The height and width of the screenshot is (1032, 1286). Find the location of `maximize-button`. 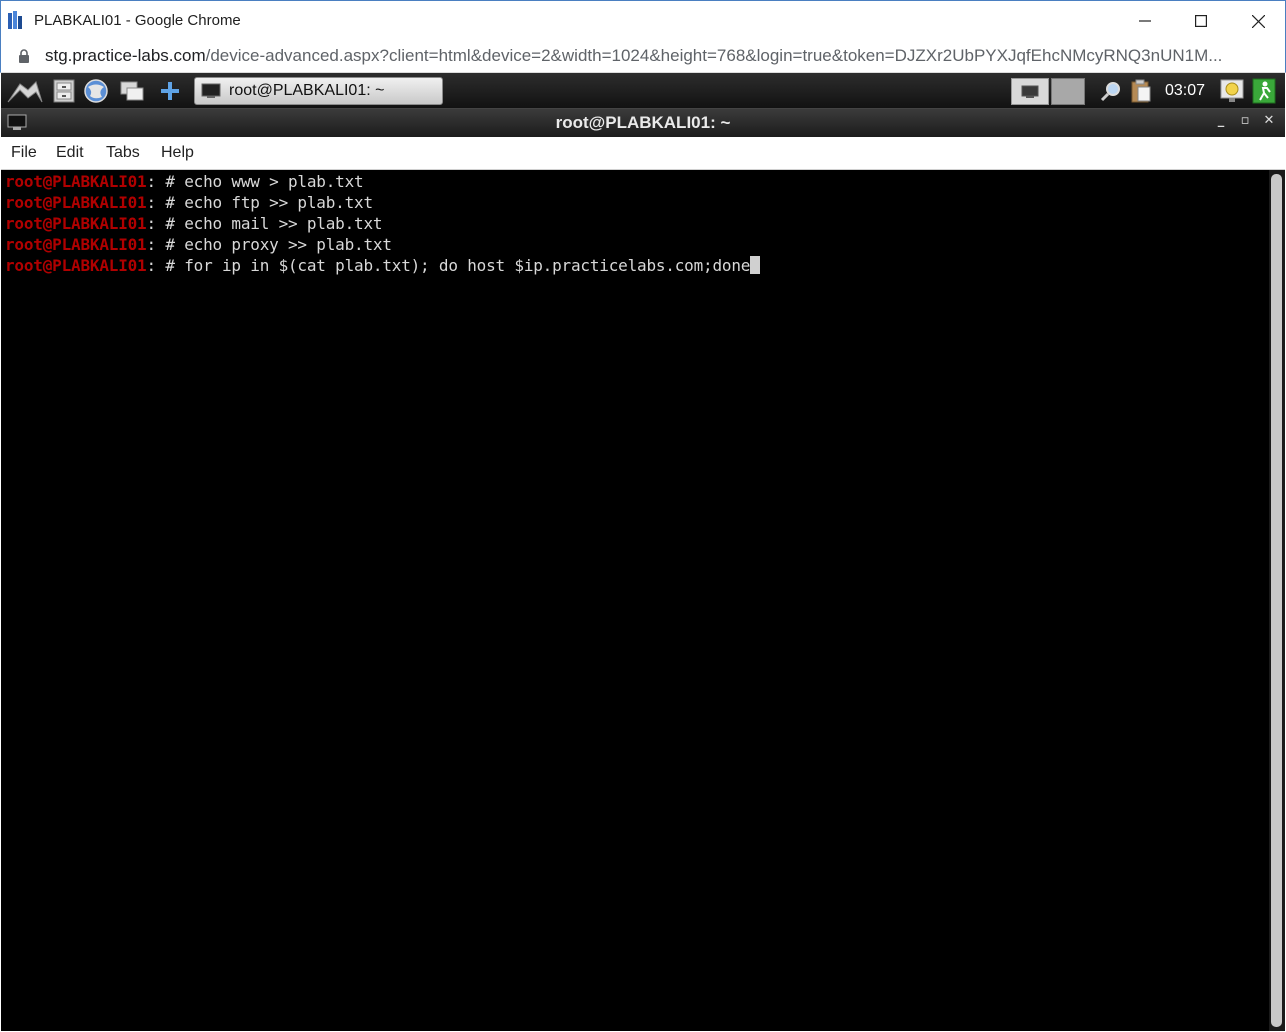

maximize-button is located at coordinates (1201, 21).